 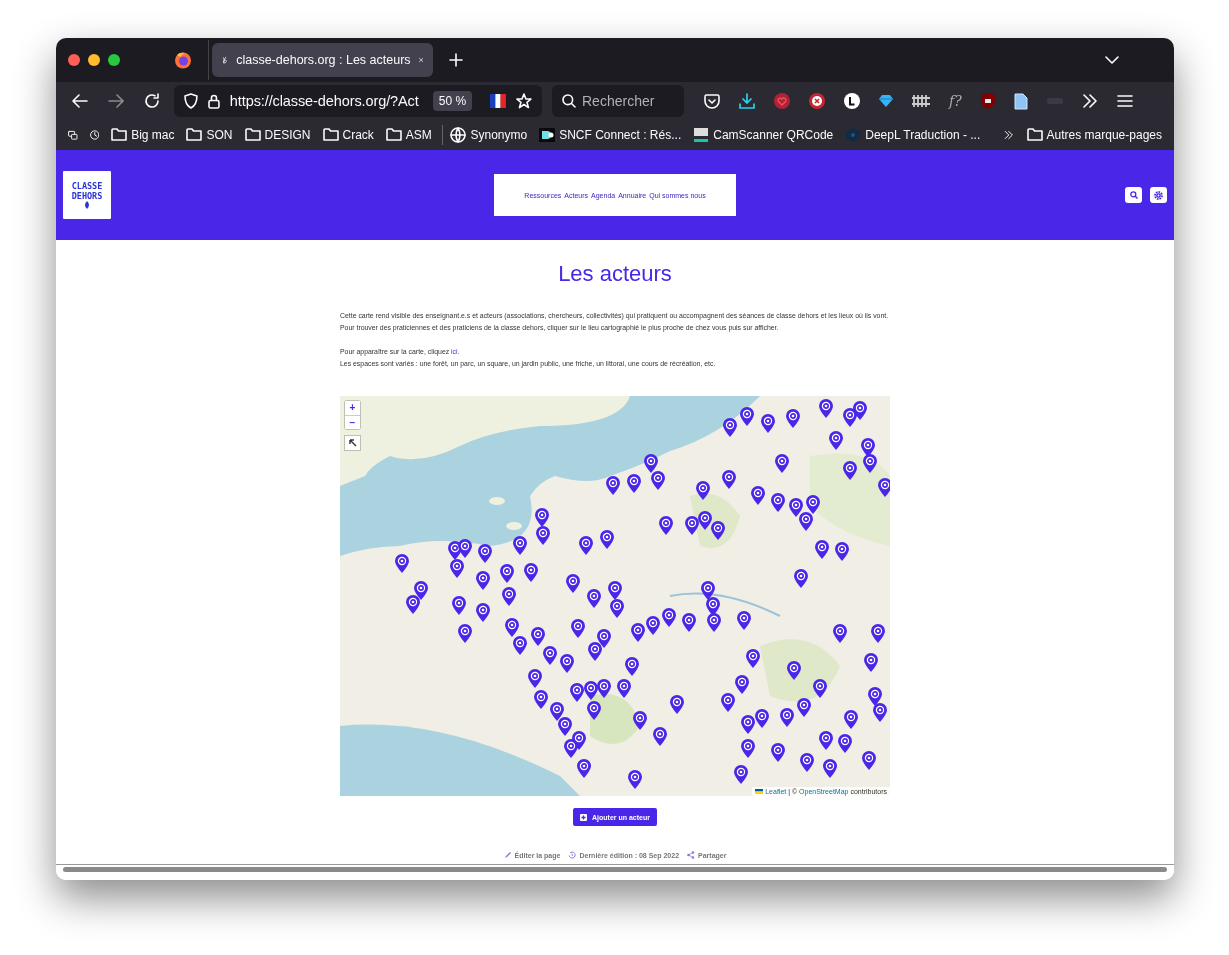 What do you see at coordinates (773, 135) in the screenshot?
I see `bookmark-item: CamScanner QRCode` at bounding box center [773, 135].